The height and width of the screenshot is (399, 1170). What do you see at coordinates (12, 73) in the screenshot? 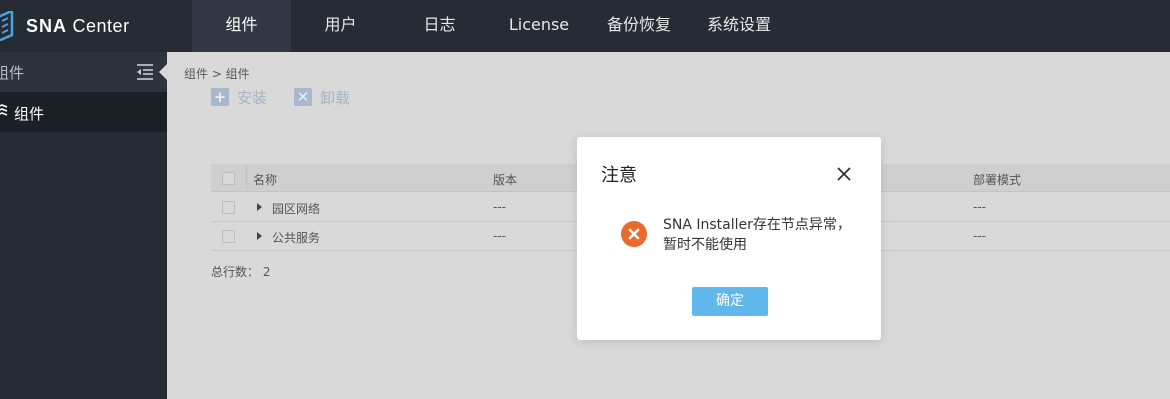
I see `sidebar-title: 组件` at bounding box center [12, 73].